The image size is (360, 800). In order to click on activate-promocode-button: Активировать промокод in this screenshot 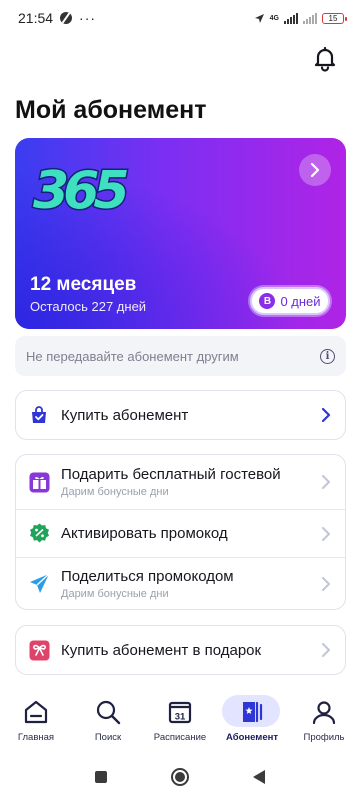, I will do `click(180, 533)`.